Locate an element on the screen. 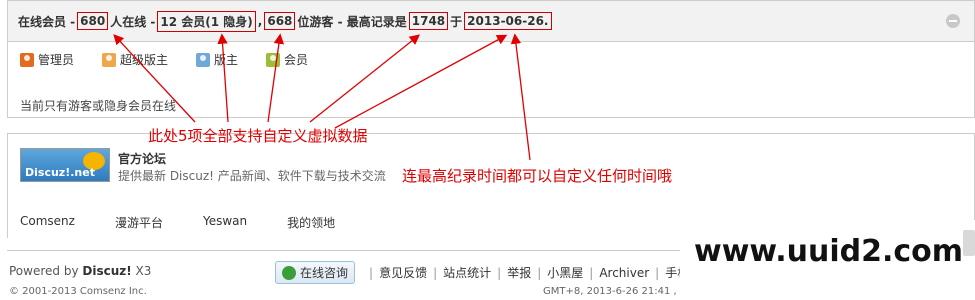 Image resolution: width=975 pixels, height=300 pixels. arrow-members is located at coordinates (223, 78).